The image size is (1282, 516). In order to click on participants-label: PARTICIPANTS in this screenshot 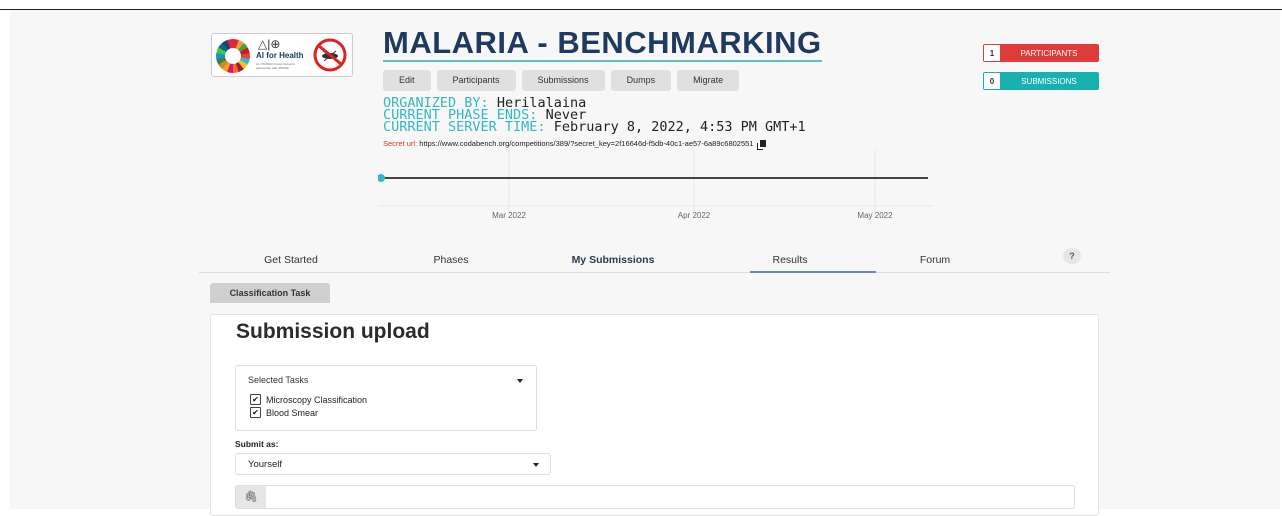, I will do `click(1049, 53)`.